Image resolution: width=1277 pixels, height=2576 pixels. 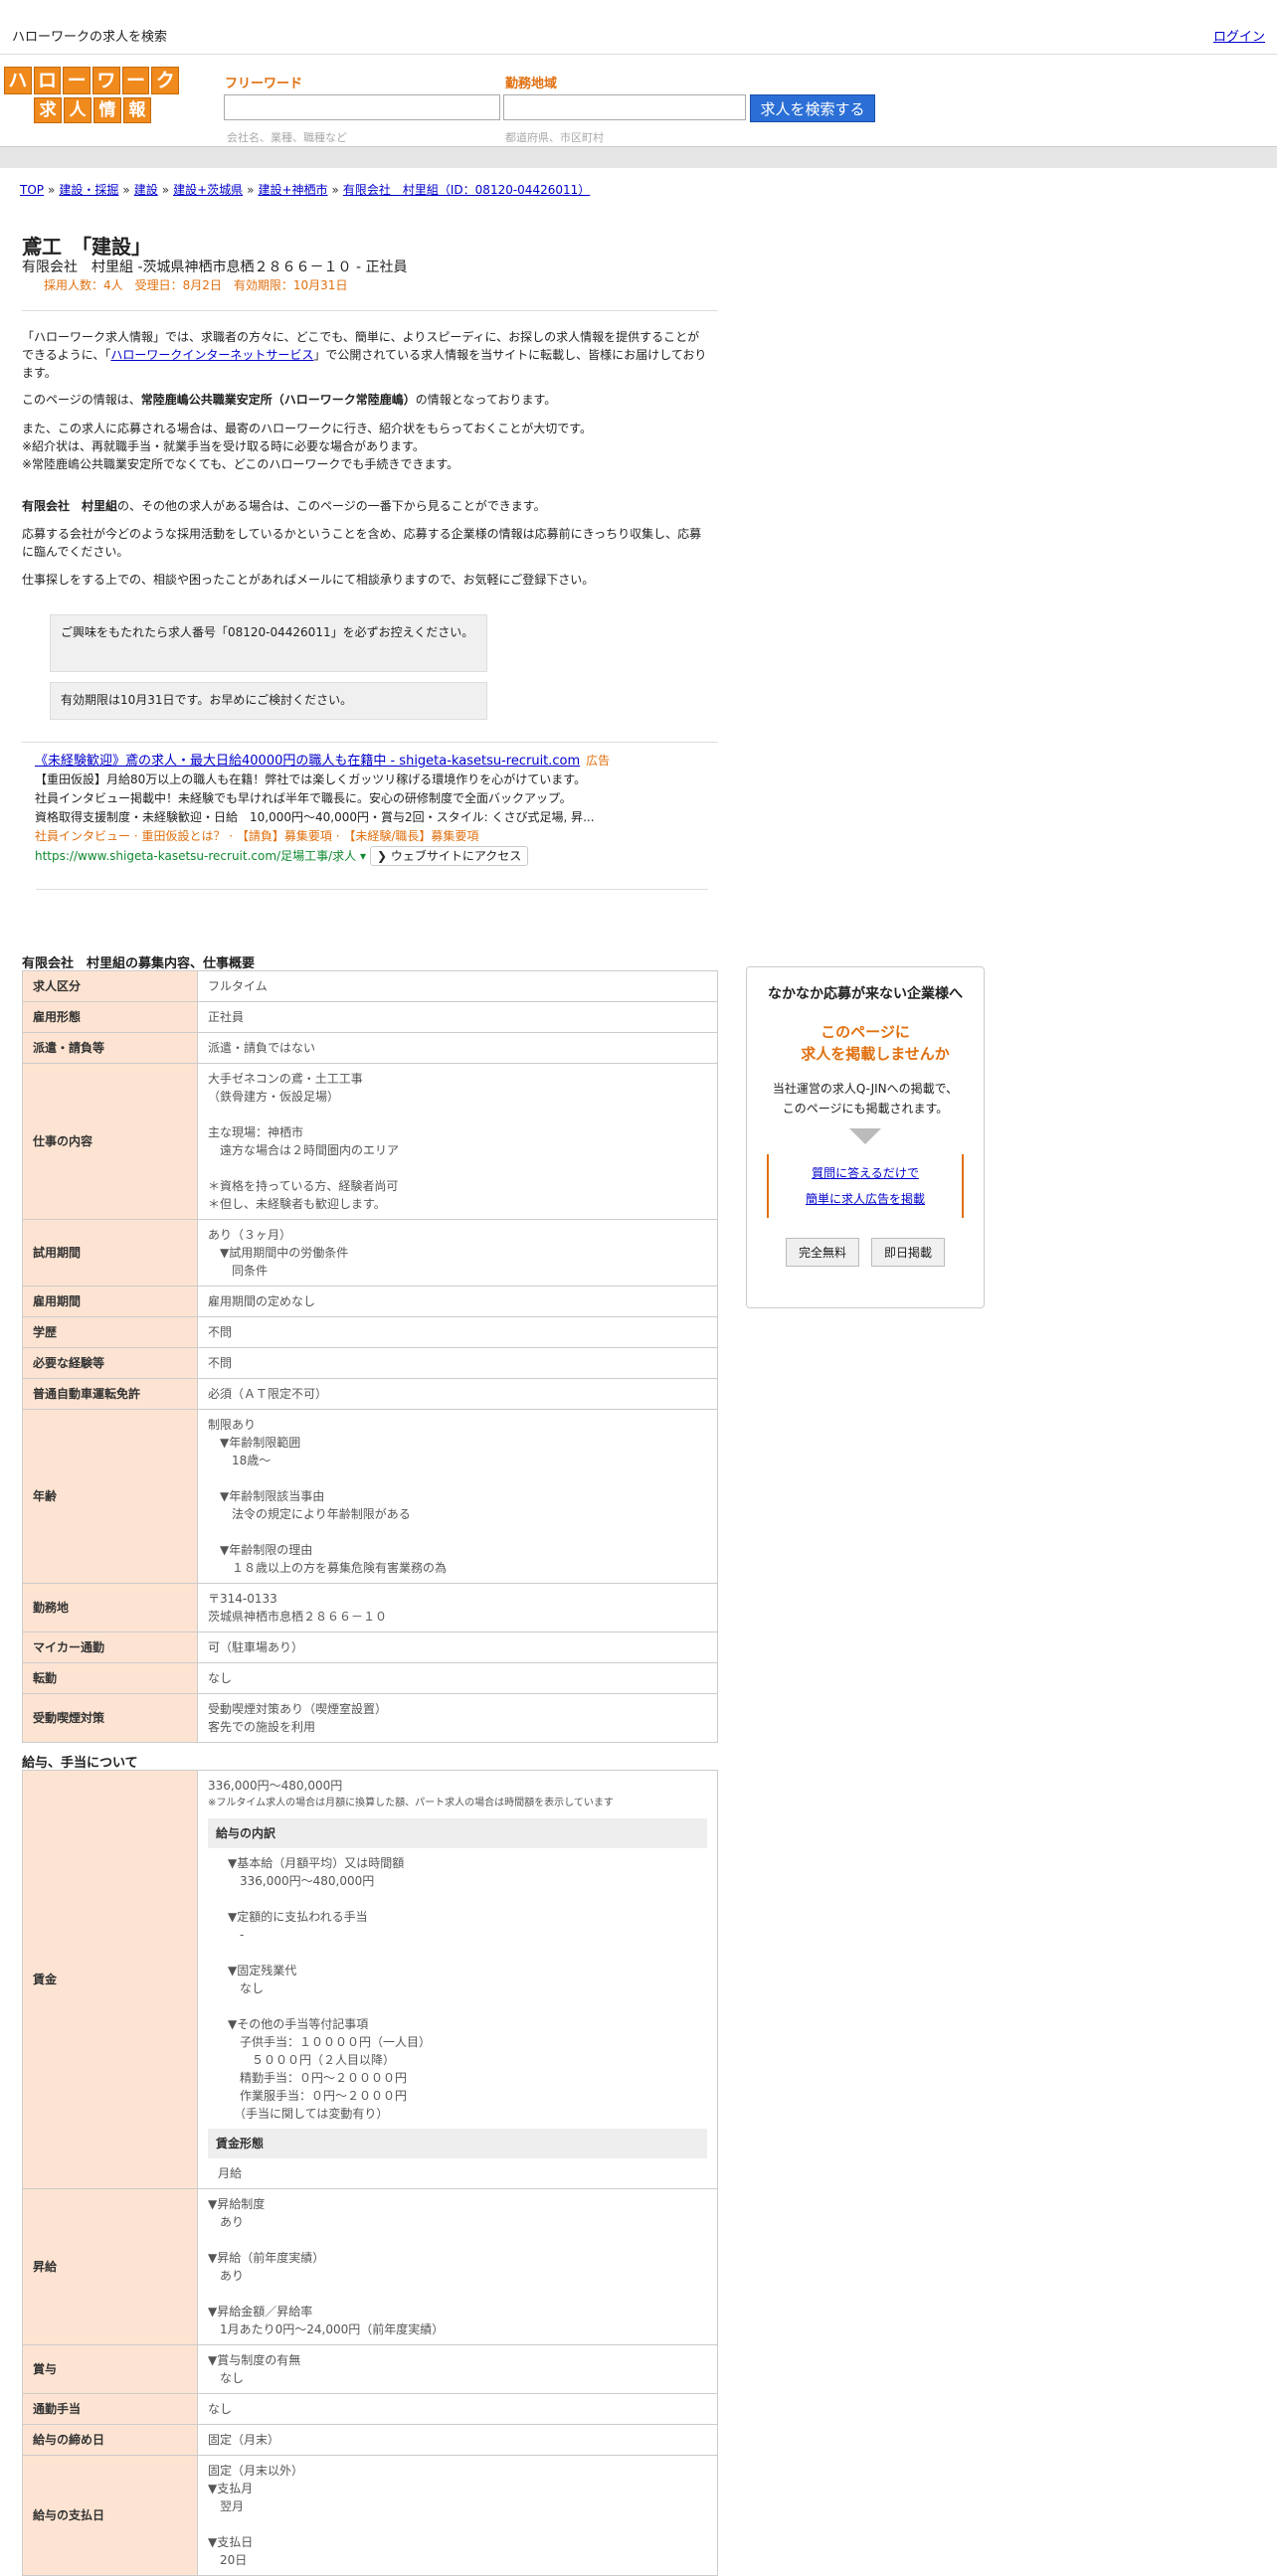 What do you see at coordinates (110, 1647) in the screenshot?
I see `row-label: マイカー通勤` at bounding box center [110, 1647].